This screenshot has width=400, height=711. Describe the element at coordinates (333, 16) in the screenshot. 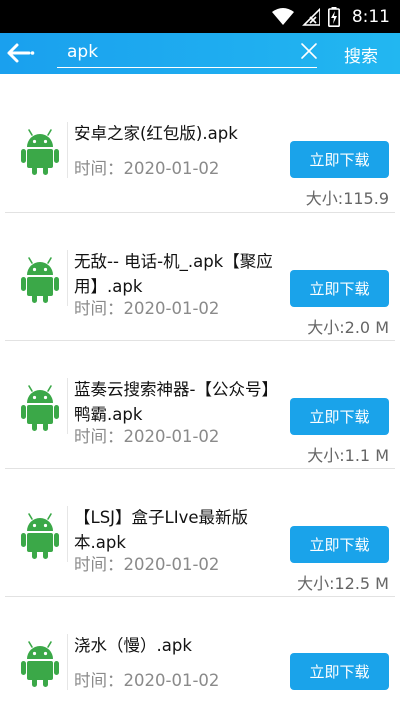

I see `battery-charging-icon` at that location.